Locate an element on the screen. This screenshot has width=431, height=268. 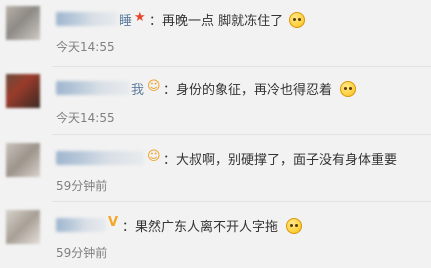
comment-text: ：大叔啊，别硬撑了，面子没有身体重要 is located at coordinates (280, 160).